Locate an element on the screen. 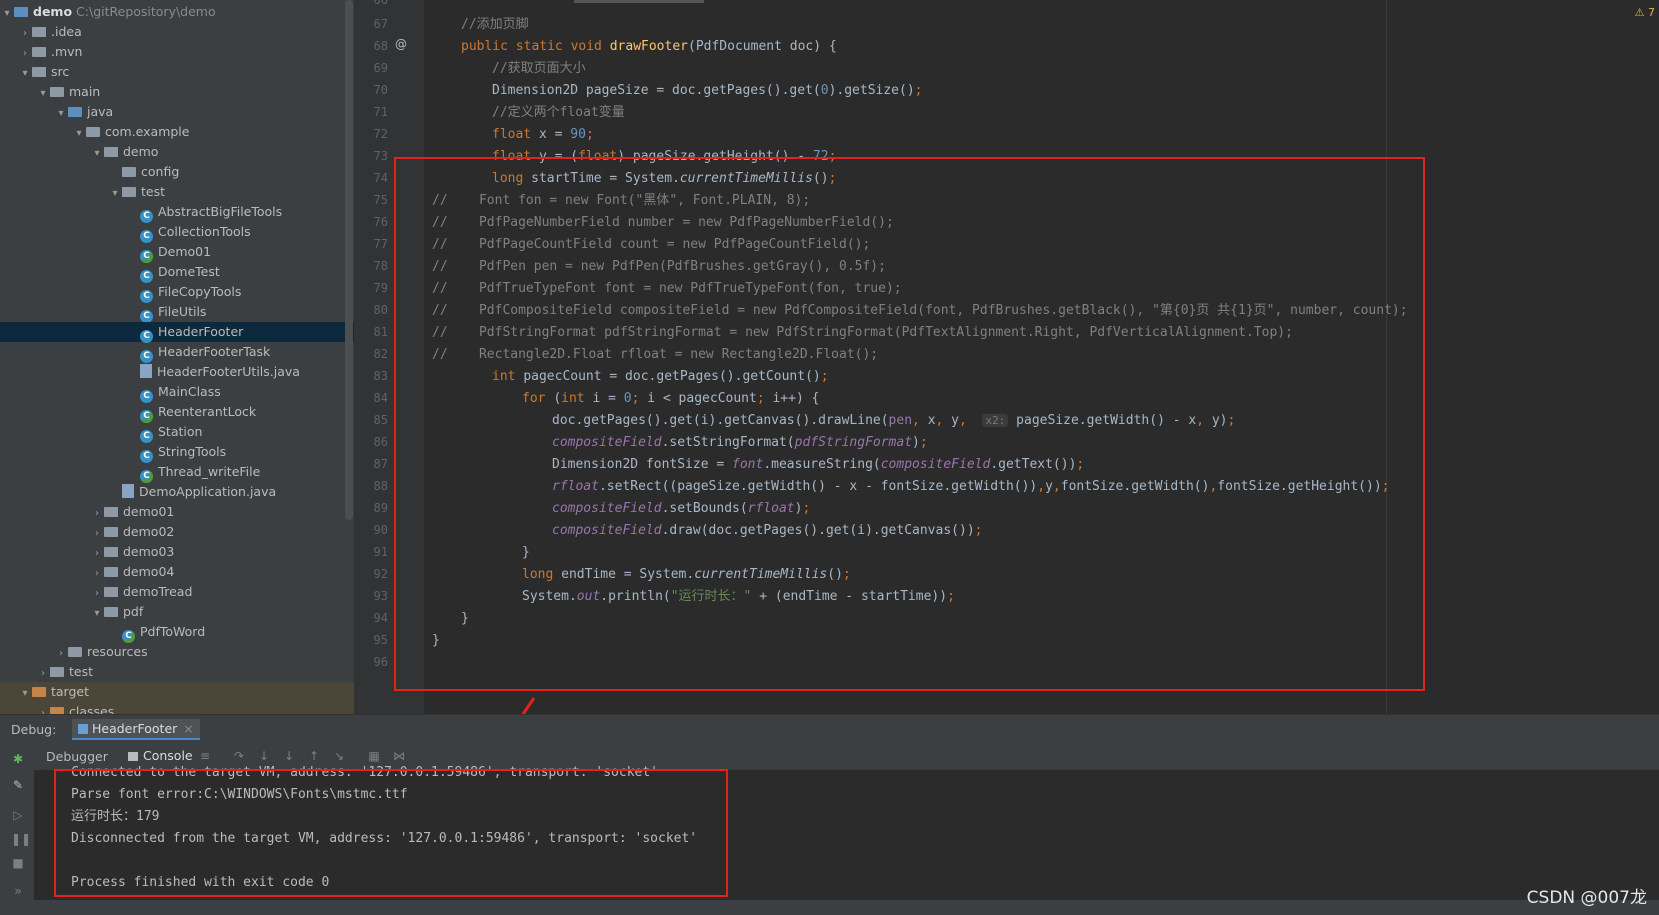  folder-icon is located at coordinates (57, 92).